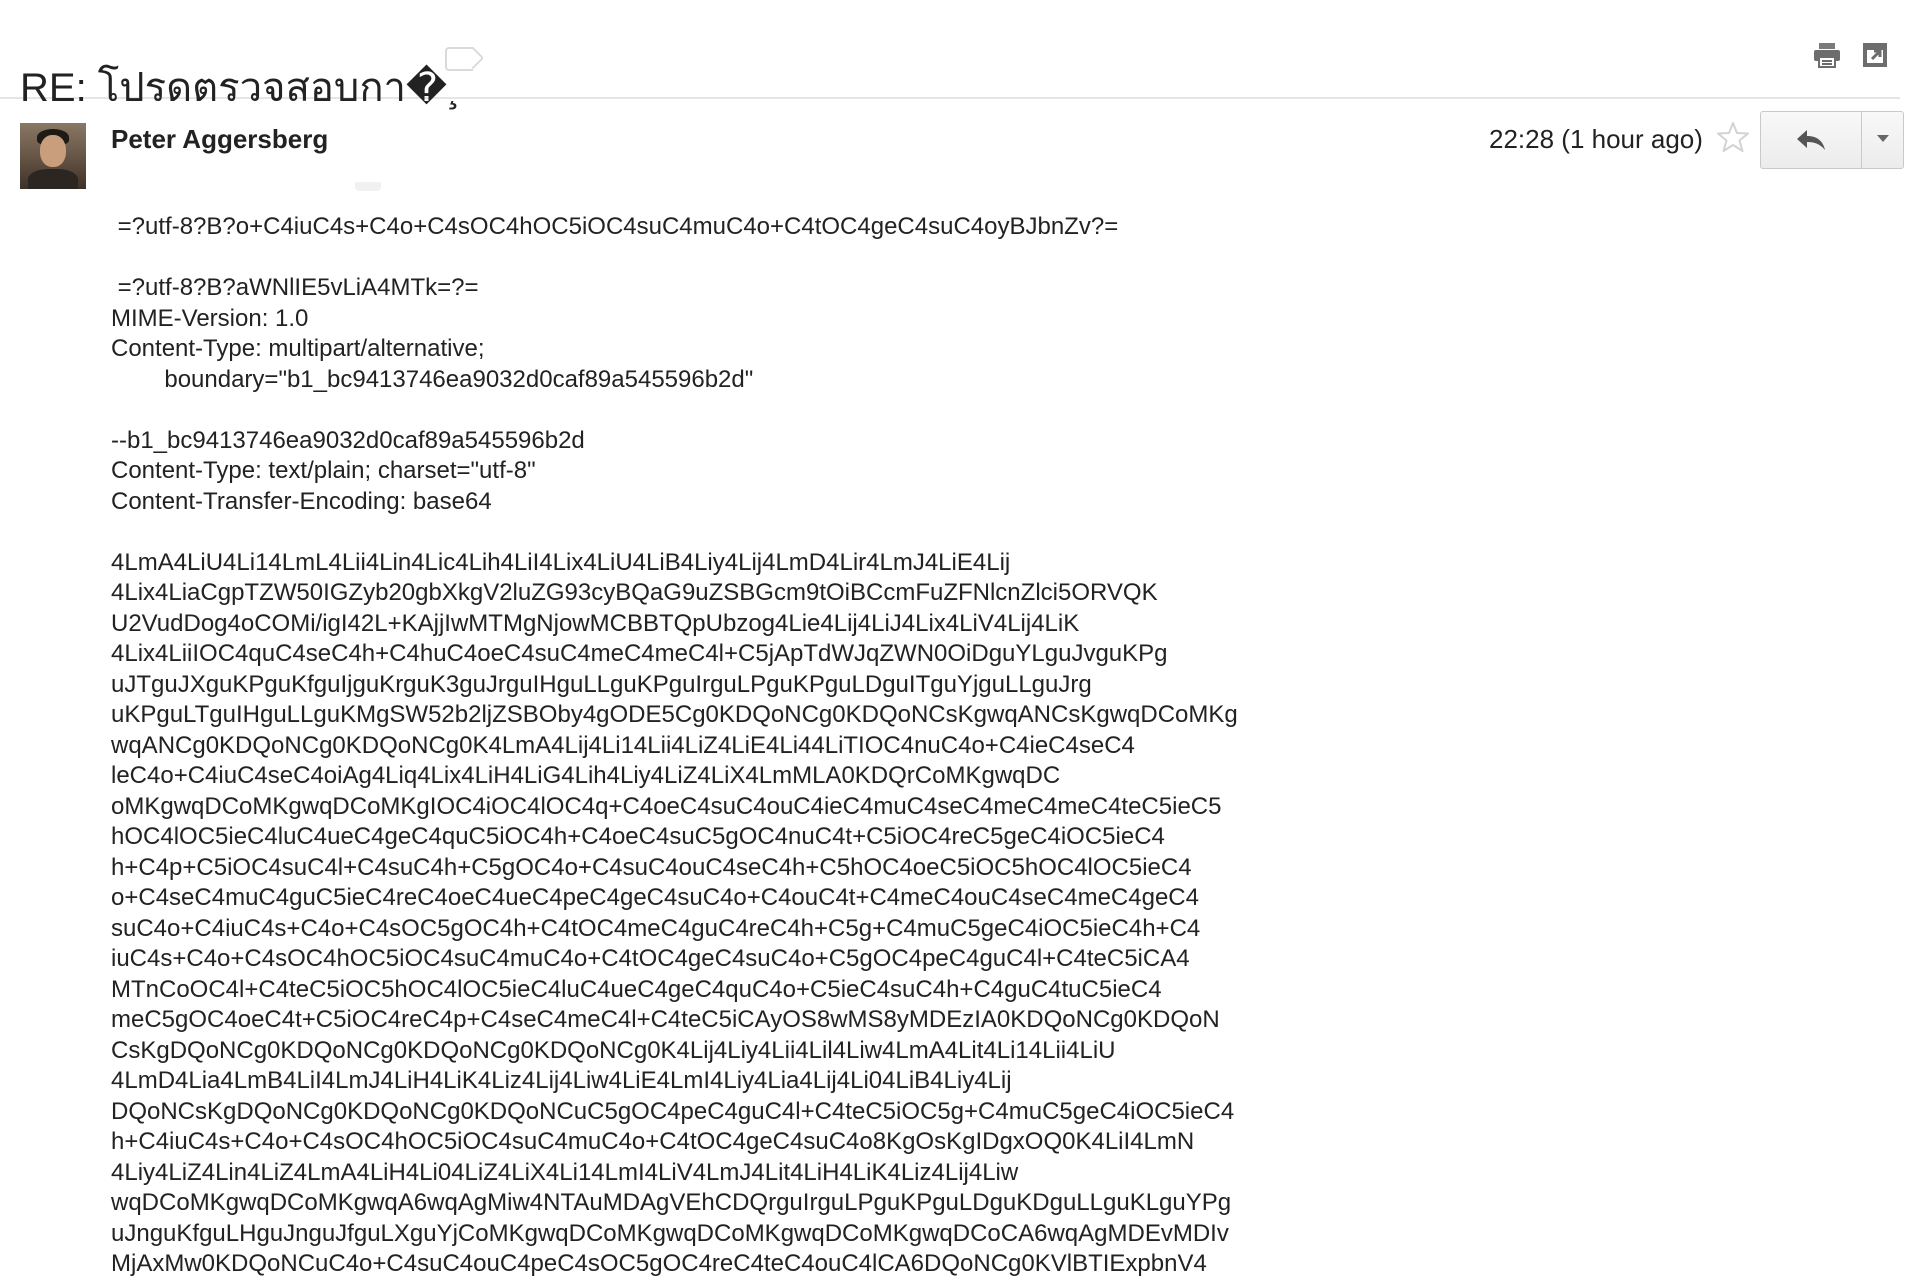  I want to click on reply-button-group, so click(1832, 140).